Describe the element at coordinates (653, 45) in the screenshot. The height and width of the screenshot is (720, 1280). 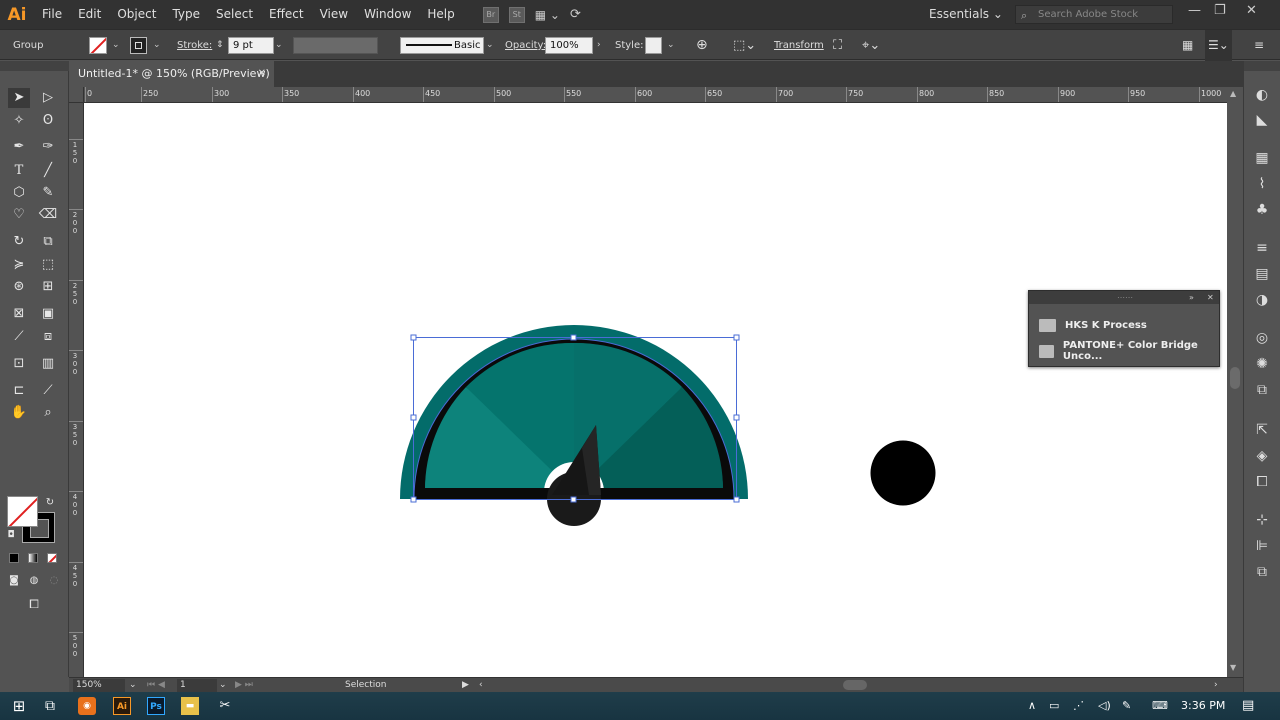
I see `graphic-style-swatch` at that location.